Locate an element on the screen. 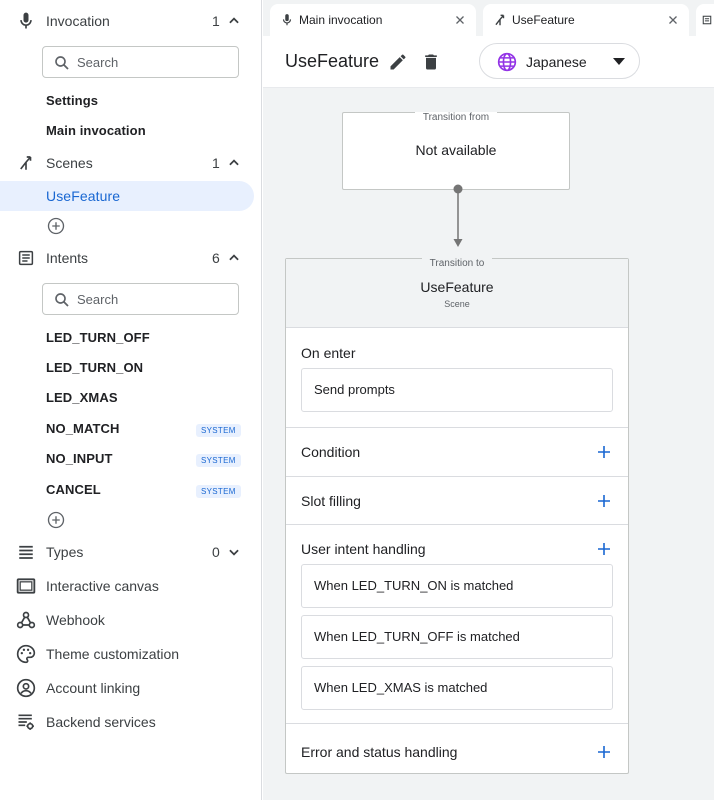 The height and width of the screenshot is (800, 714). section-types-label: Types is located at coordinates (65, 552).